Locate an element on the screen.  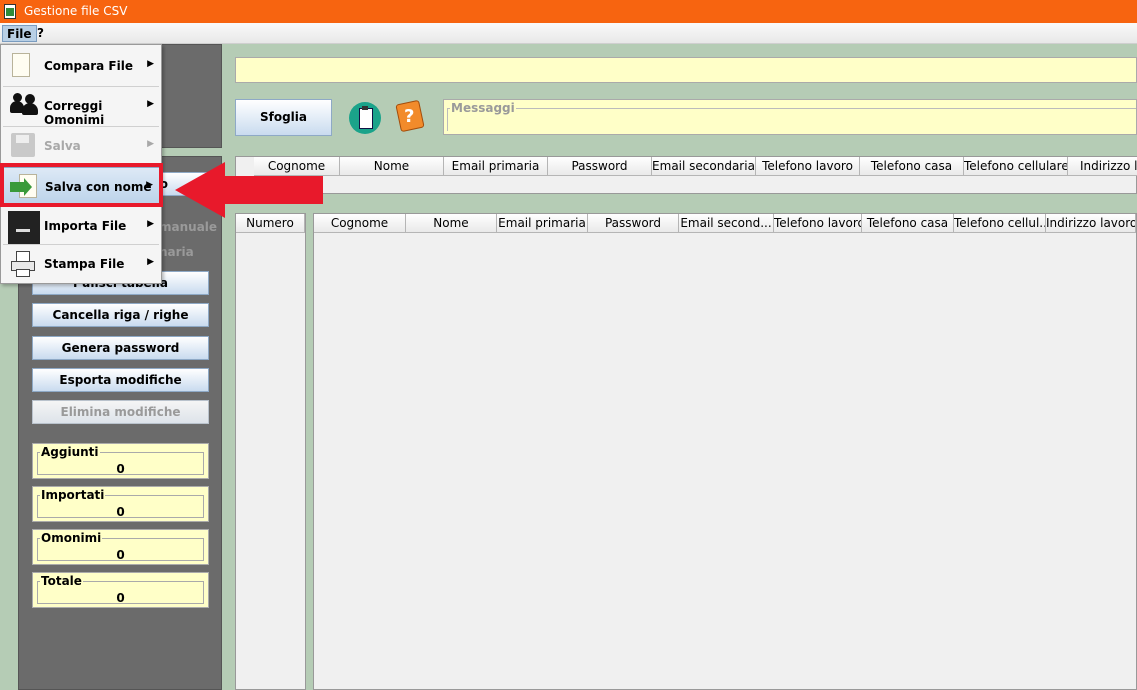
col-header-password: Password is located at coordinates (600, 166).